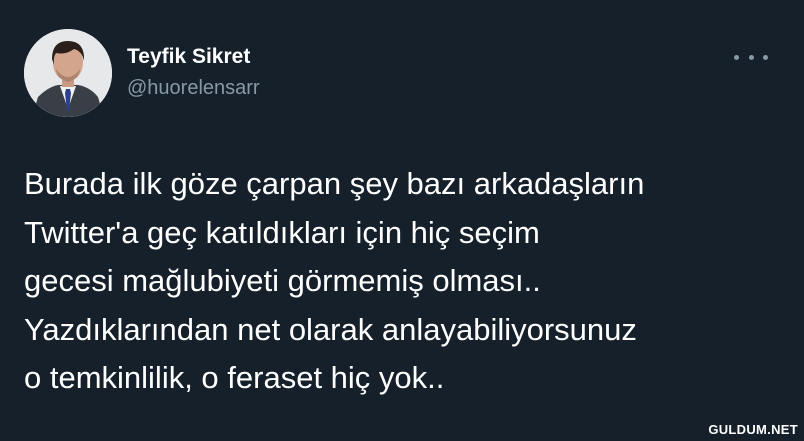  What do you see at coordinates (282, 280) in the screenshot?
I see `tweet-text-line: gecesi mağlubiyeti görmemiş olması..` at bounding box center [282, 280].